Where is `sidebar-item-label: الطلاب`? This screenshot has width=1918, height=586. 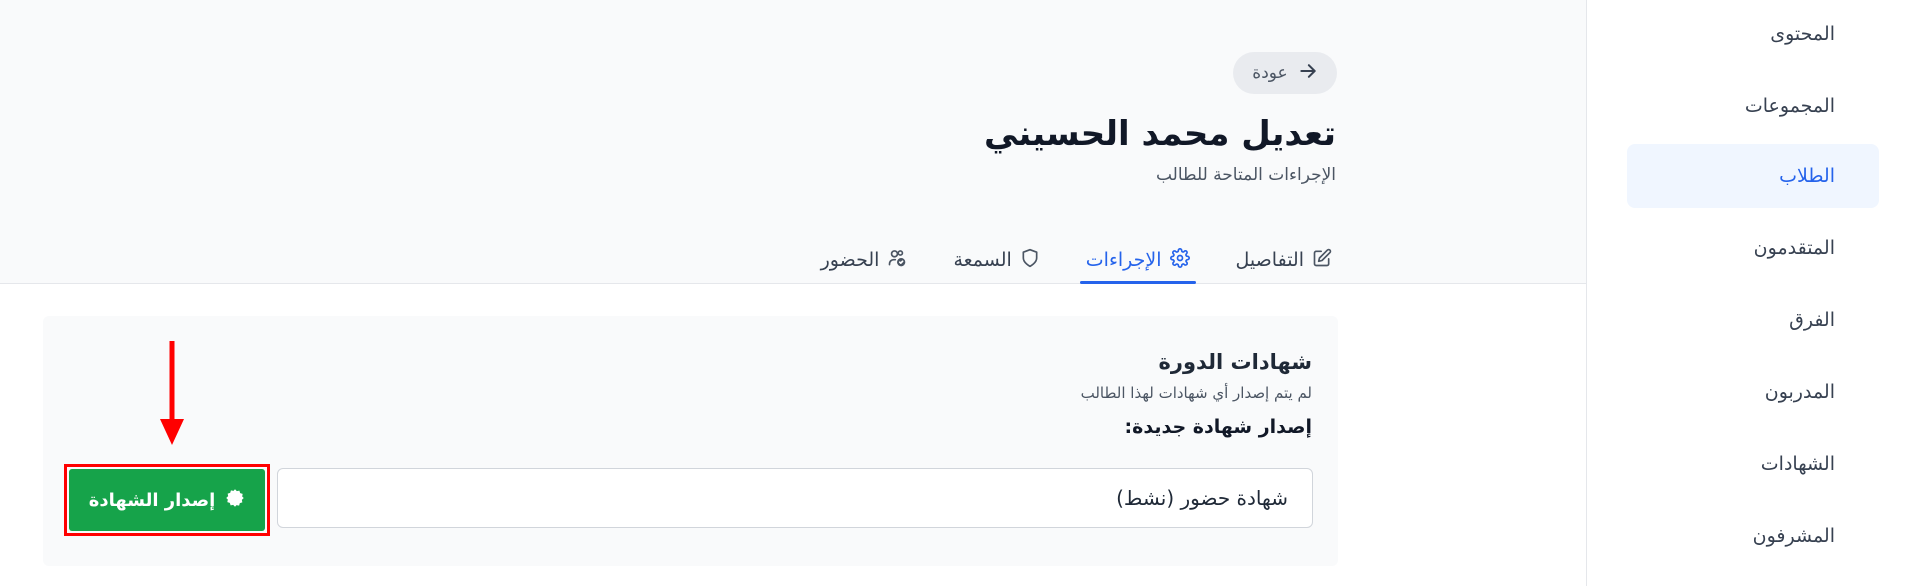
sidebar-item-label: الطلاب is located at coordinates (1807, 176).